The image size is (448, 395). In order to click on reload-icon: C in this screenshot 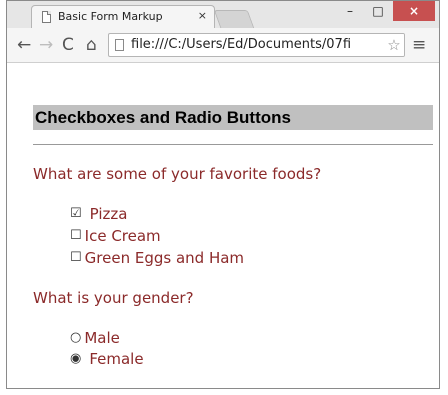, I will do `click(68, 45)`.